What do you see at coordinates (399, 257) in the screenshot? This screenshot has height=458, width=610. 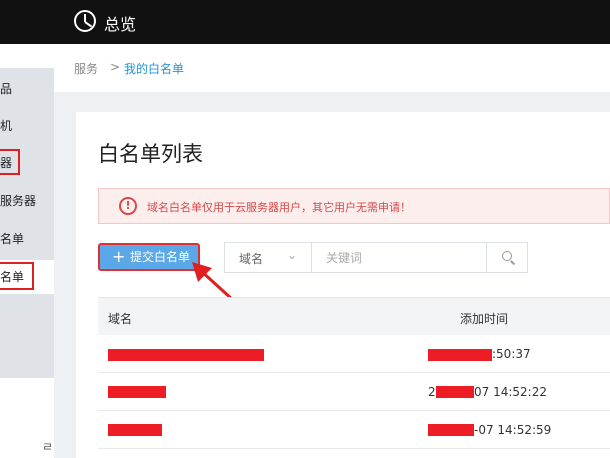 I see `keyword-search-input` at bounding box center [399, 257].